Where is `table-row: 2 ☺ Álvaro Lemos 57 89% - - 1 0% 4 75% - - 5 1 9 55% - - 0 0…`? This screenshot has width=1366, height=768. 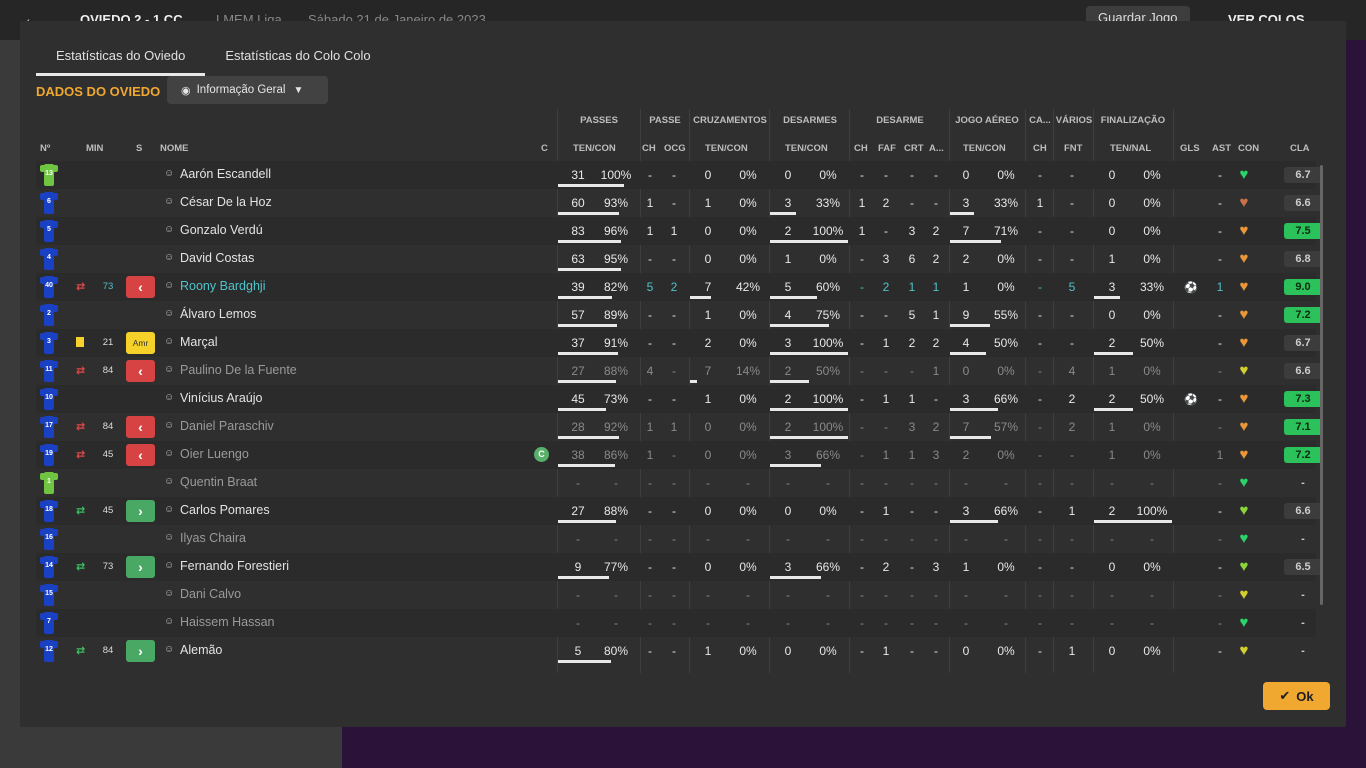 table-row: 2 ☺ Álvaro Lemos 57 89% - - 1 0% 4 75% - - 5 1 9 55% - - 0 0… is located at coordinates (678, 315).